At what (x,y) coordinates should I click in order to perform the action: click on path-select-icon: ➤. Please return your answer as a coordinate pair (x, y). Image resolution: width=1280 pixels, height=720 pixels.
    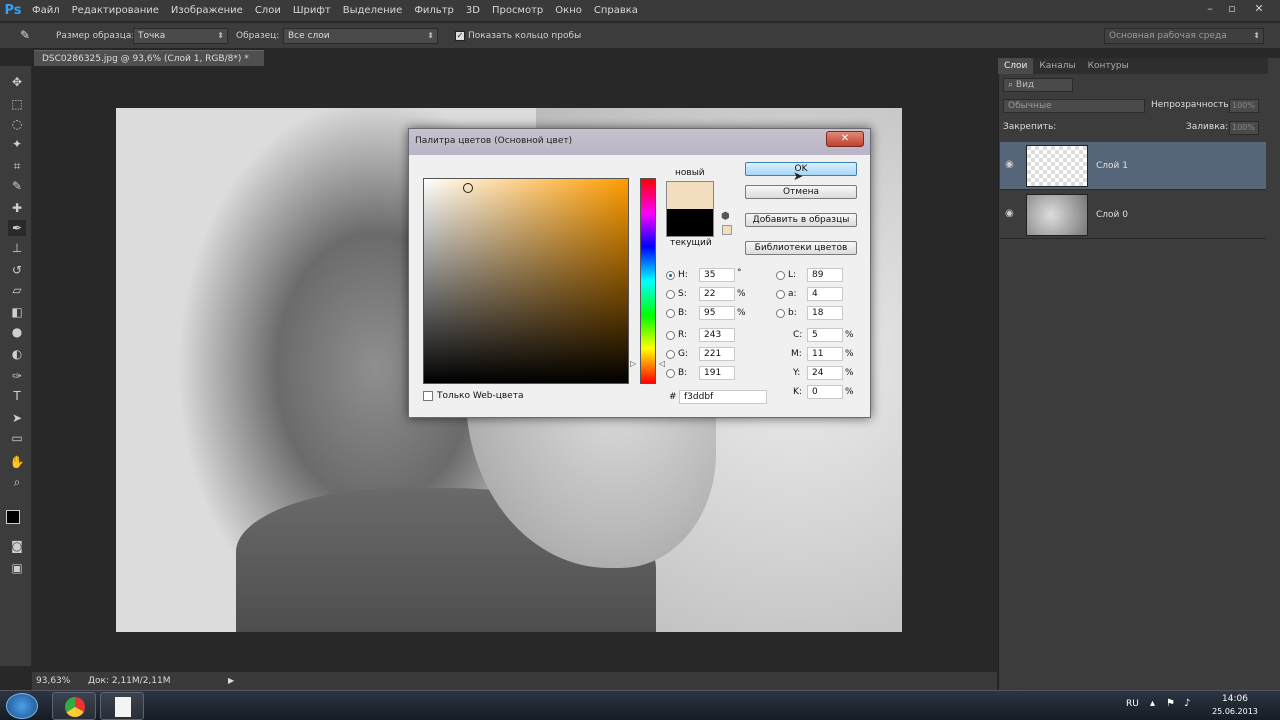
    Looking at the image, I should click on (17, 418).